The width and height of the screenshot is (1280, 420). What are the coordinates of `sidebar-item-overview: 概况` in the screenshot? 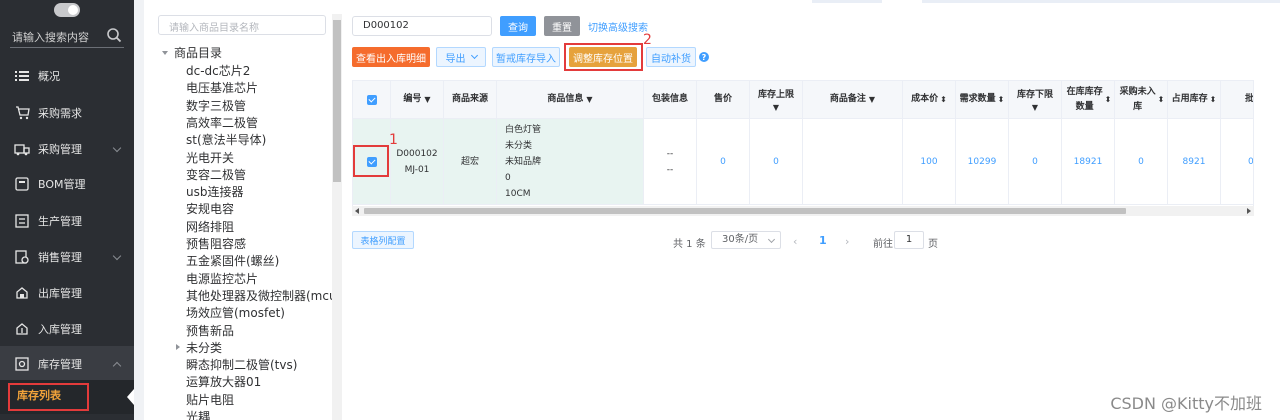 It's located at (67, 76).